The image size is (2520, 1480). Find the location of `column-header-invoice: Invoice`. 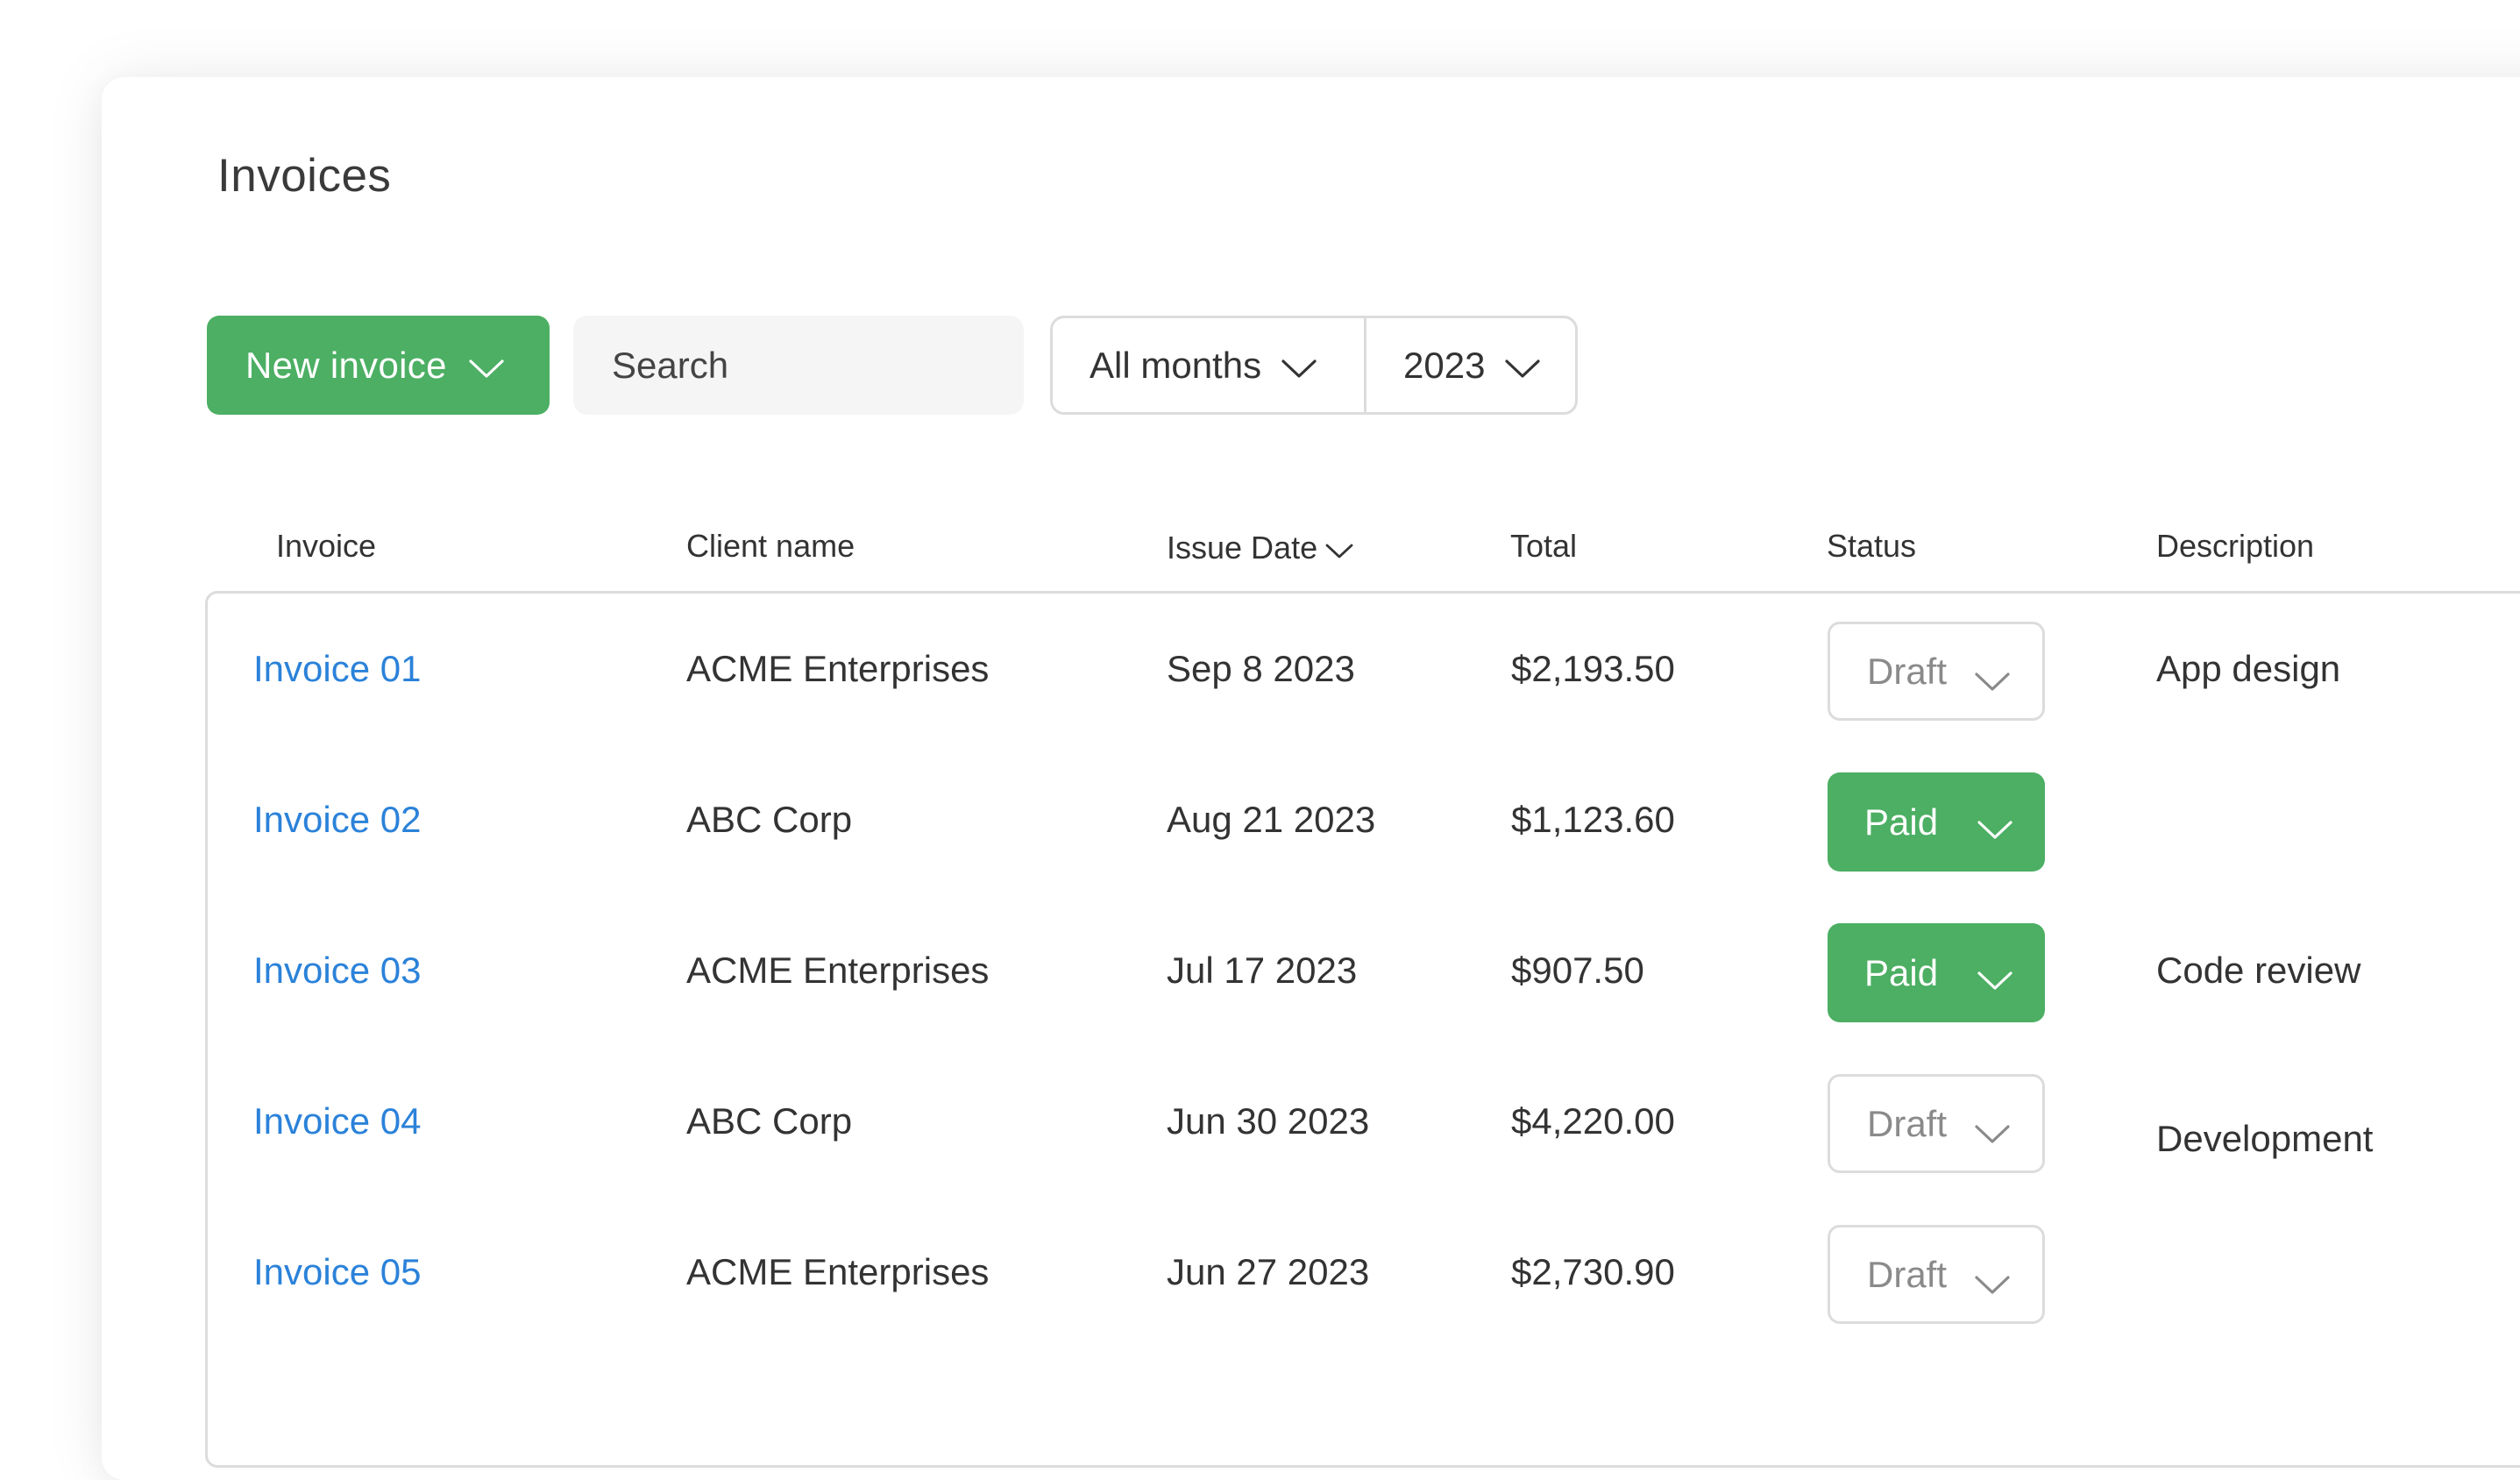

column-header-invoice: Invoice is located at coordinates (326, 546).